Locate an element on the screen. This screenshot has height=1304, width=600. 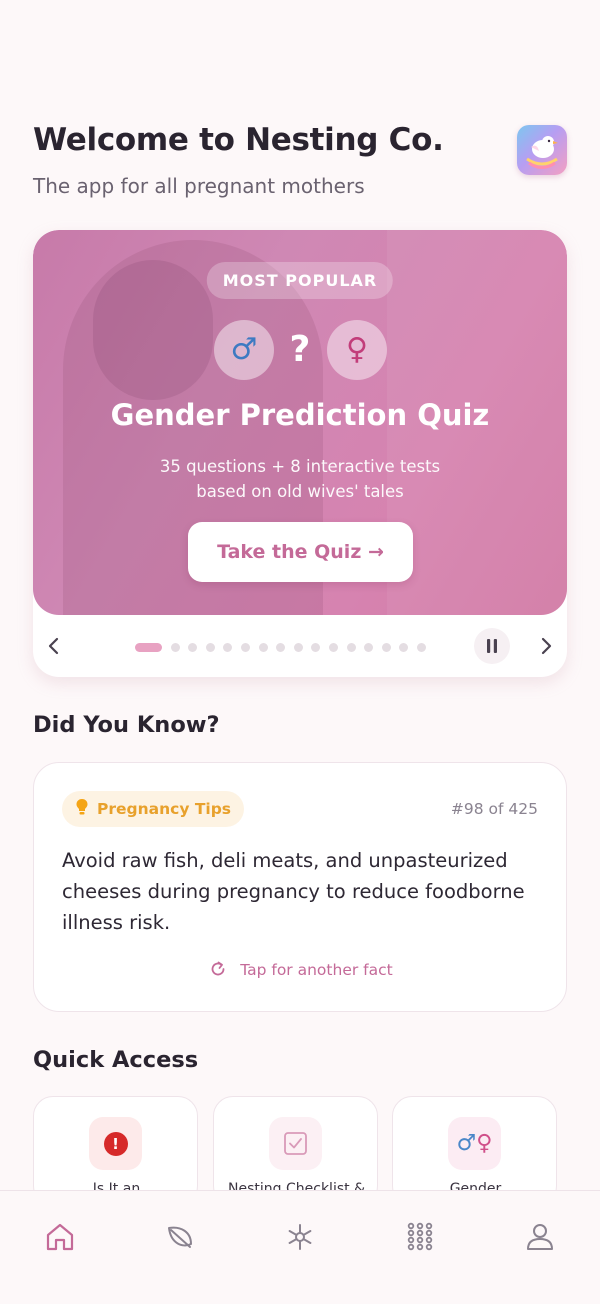
asterisk-icon is located at coordinates (300, 1239).